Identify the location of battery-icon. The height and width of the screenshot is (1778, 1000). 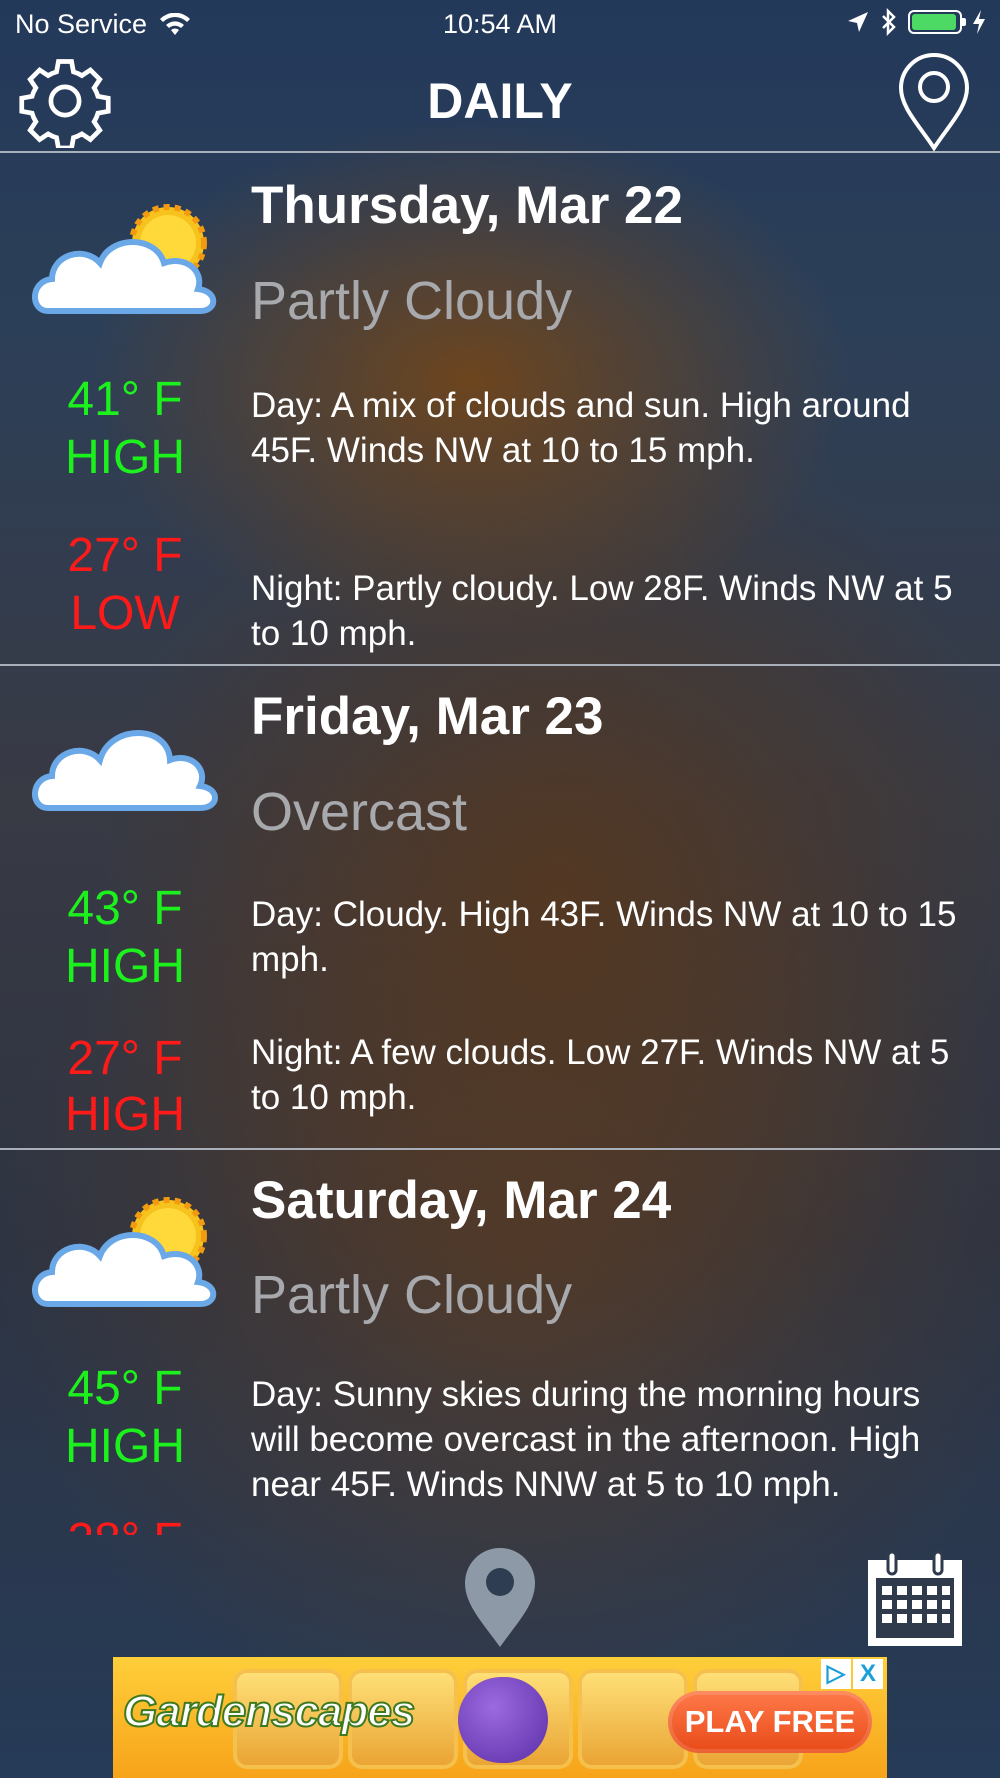
(937, 22).